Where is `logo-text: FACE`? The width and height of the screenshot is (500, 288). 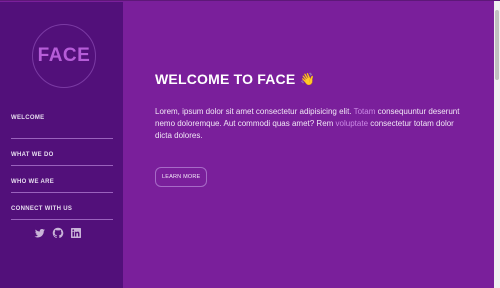
logo-text: FACE is located at coordinates (64, 55).